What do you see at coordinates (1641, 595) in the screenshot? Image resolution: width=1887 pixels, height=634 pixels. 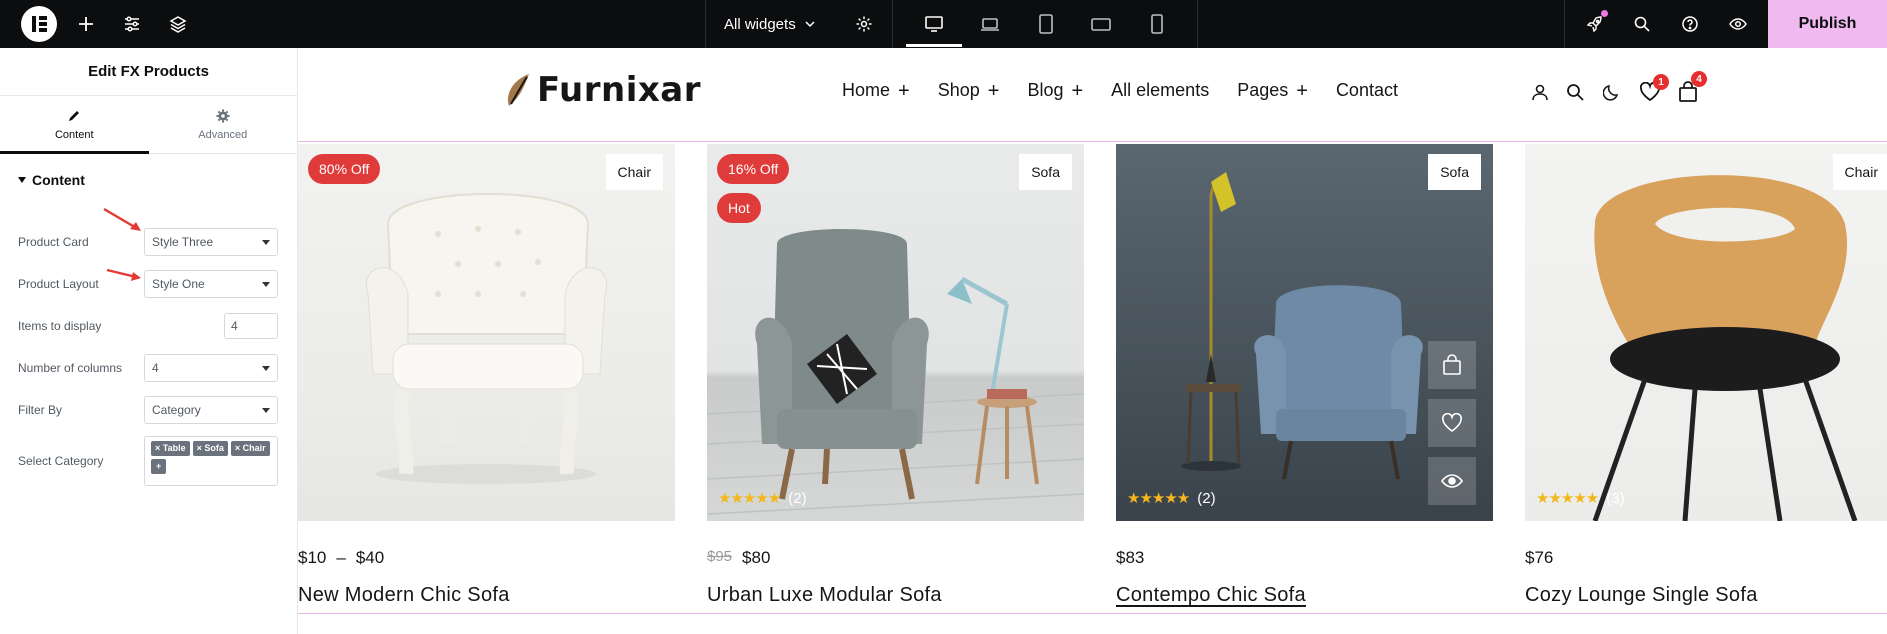 I see `product-title: Cozy Lounge Single Sofa` at bounding box center [1641, 595].